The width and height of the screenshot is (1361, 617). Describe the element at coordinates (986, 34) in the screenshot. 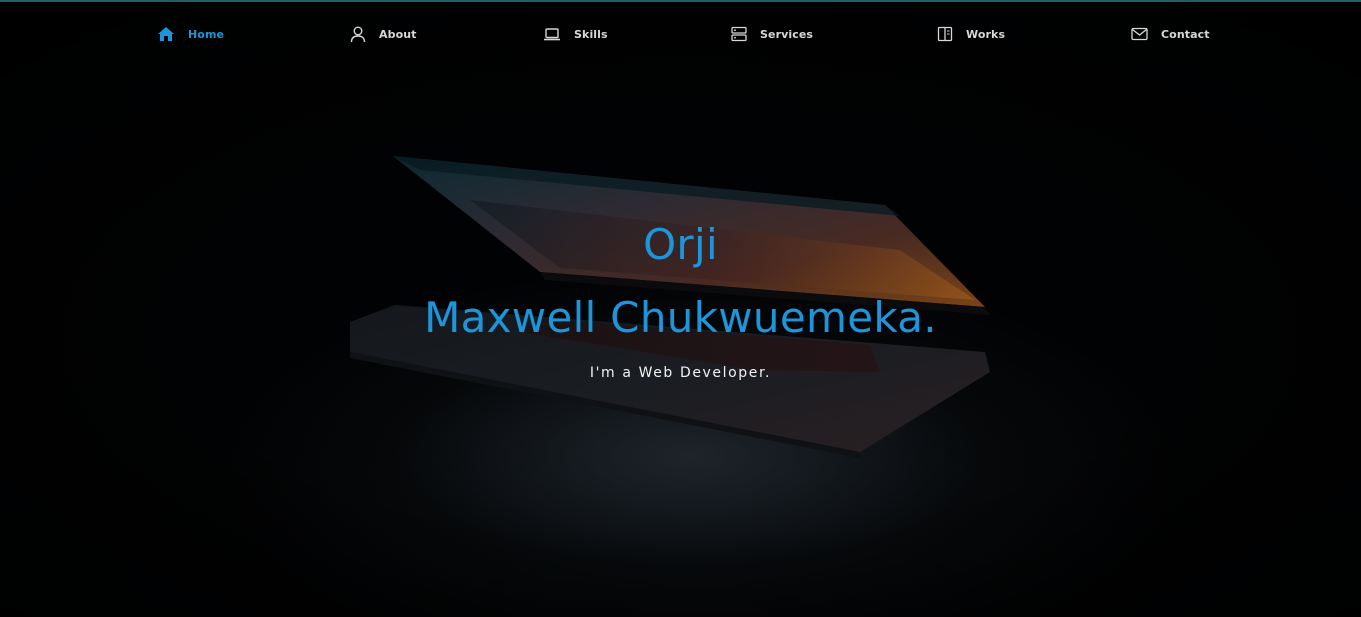

I see `nav-label-works: Works` at that location.